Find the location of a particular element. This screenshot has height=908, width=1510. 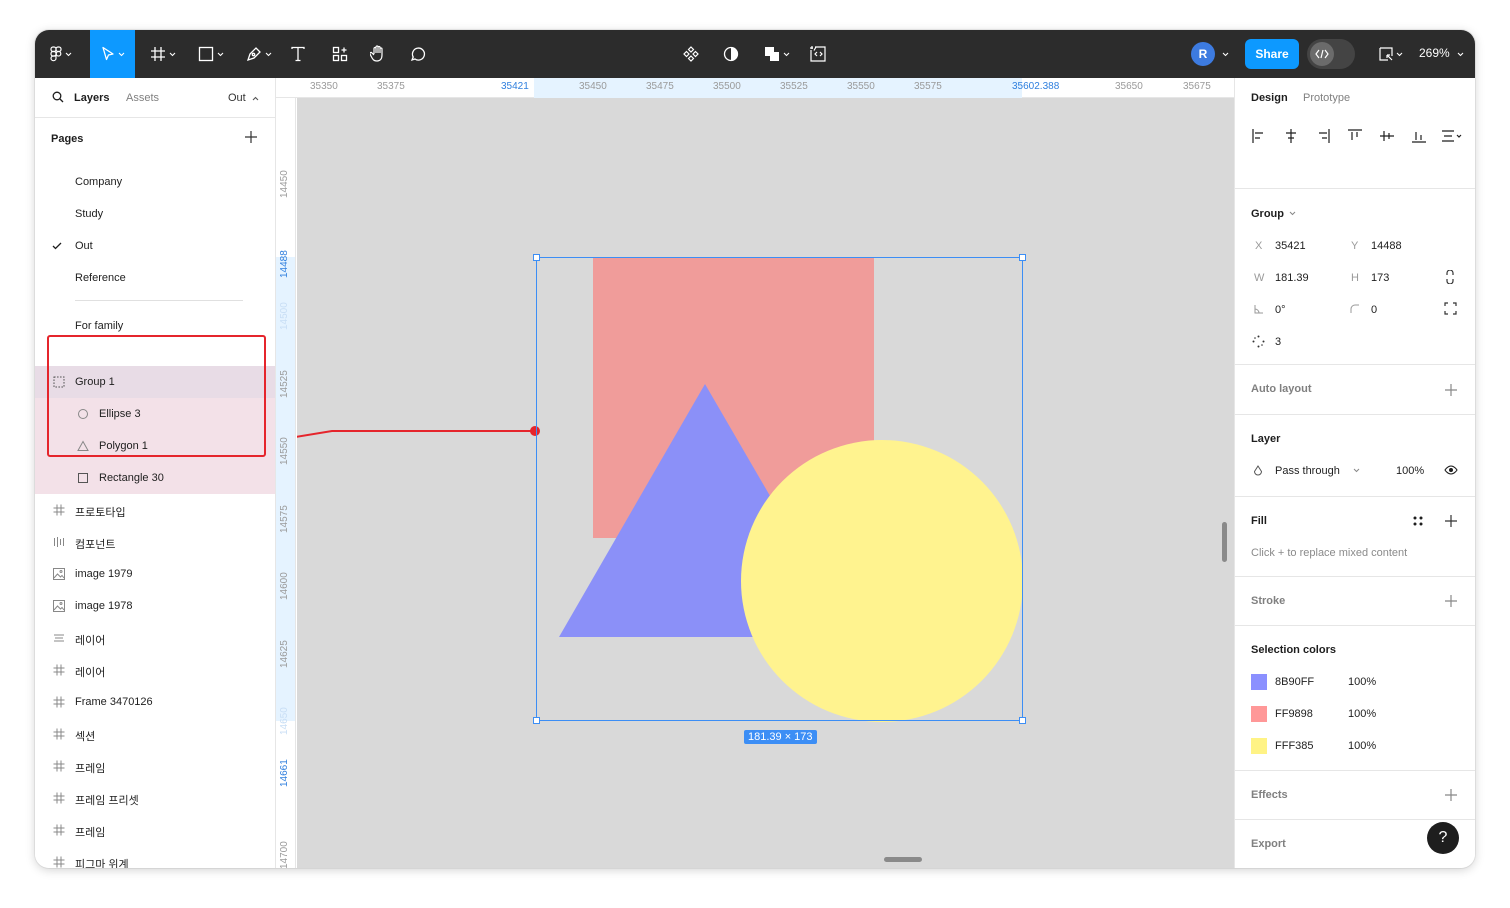

resize-handle-top-right is located at coordinates (1022, 257).